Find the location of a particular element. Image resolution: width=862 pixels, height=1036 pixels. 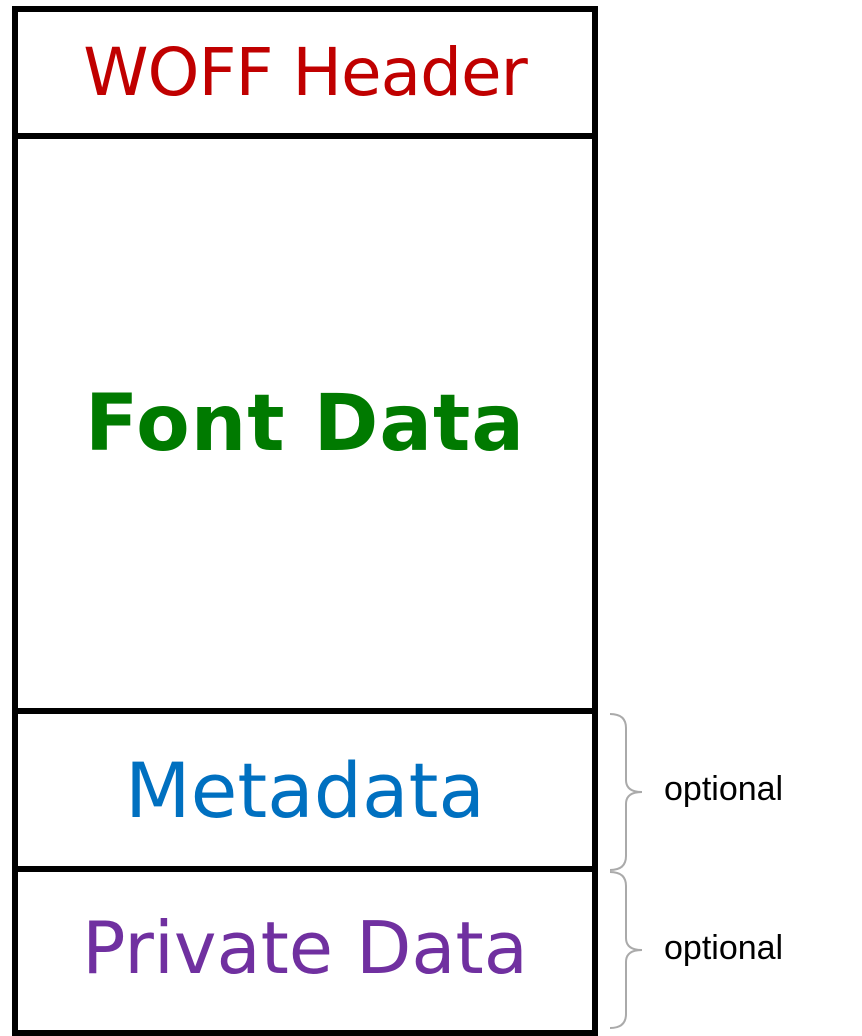

woff-header-label: WOFF Header is located at coordinates (305, 72).